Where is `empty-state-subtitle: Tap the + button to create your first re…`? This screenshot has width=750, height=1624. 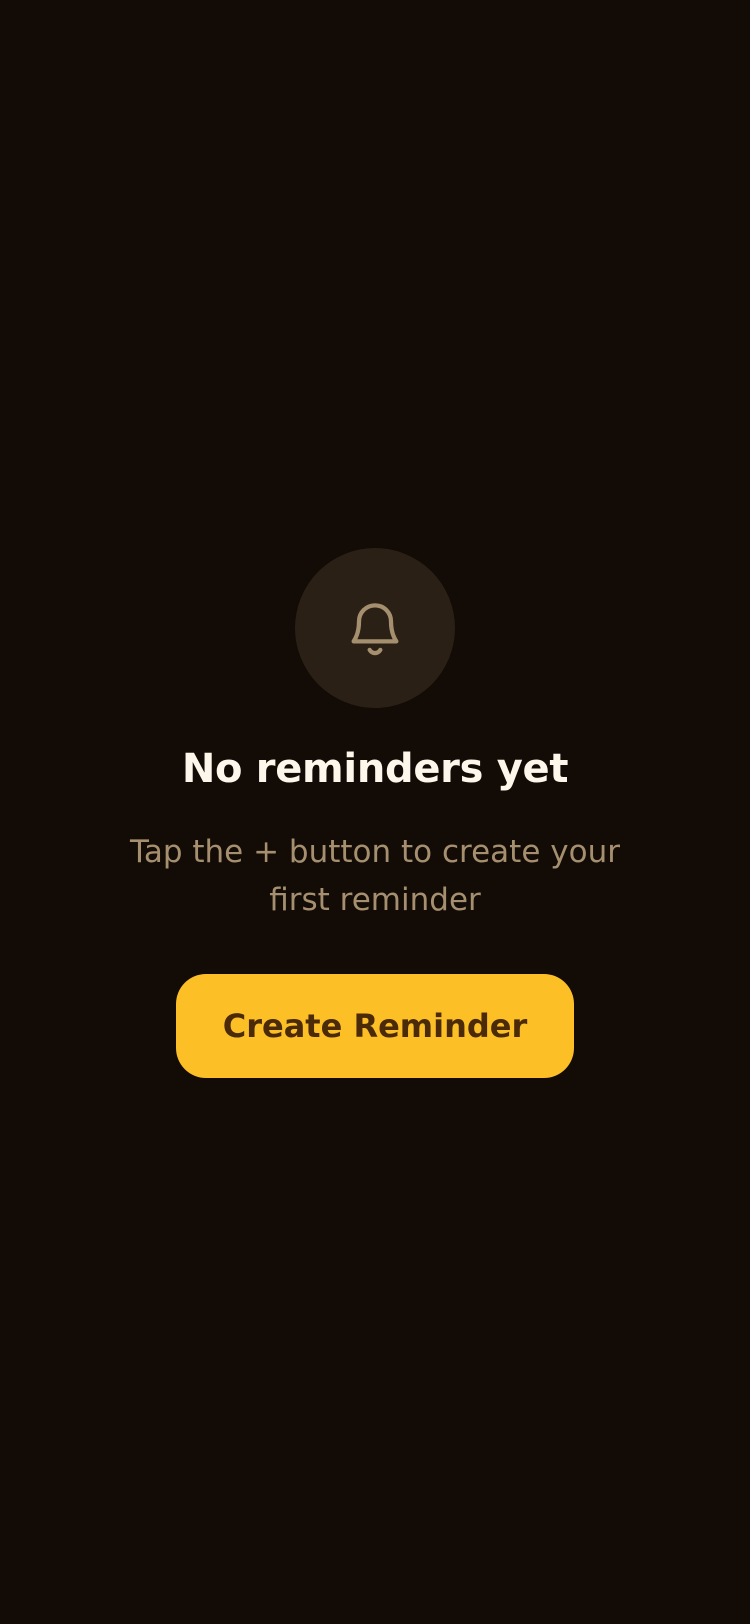
empty-state-subtitle: Tap the + button to create your first re… is located at coordinates (375, 876).